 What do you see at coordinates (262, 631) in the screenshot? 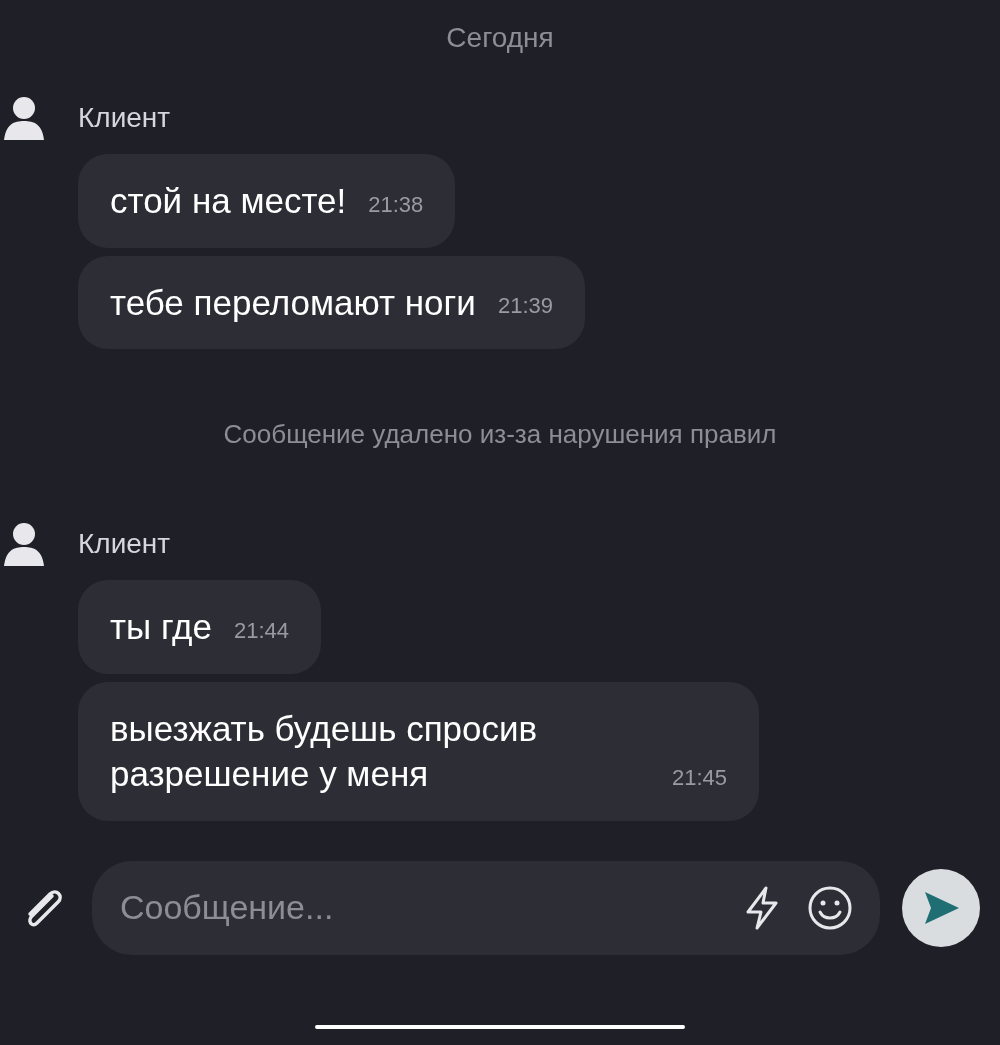
I see `message-time: 21:44` at bounding box center [262, 631].